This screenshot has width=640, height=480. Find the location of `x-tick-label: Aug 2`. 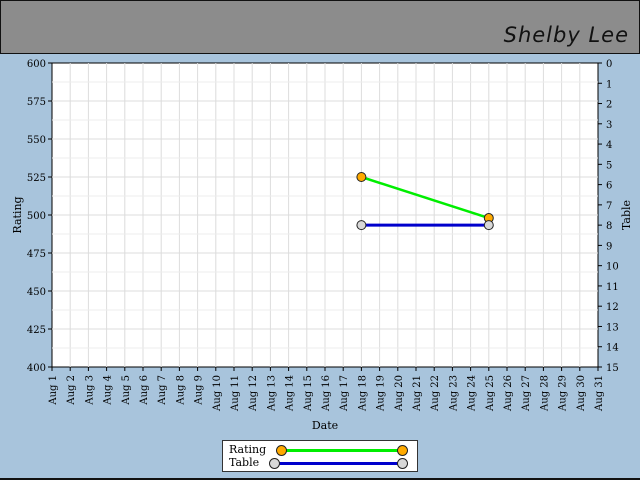

x-tick-label: Aug 2 is located at coordinates (71, 390).